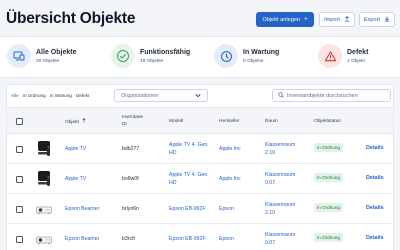 This screenshot has width=400, height=250. What do you see at coordinates (84, 121) in the screenshot?
I see `arrow-up-icon` at bounding box center [84, 121].